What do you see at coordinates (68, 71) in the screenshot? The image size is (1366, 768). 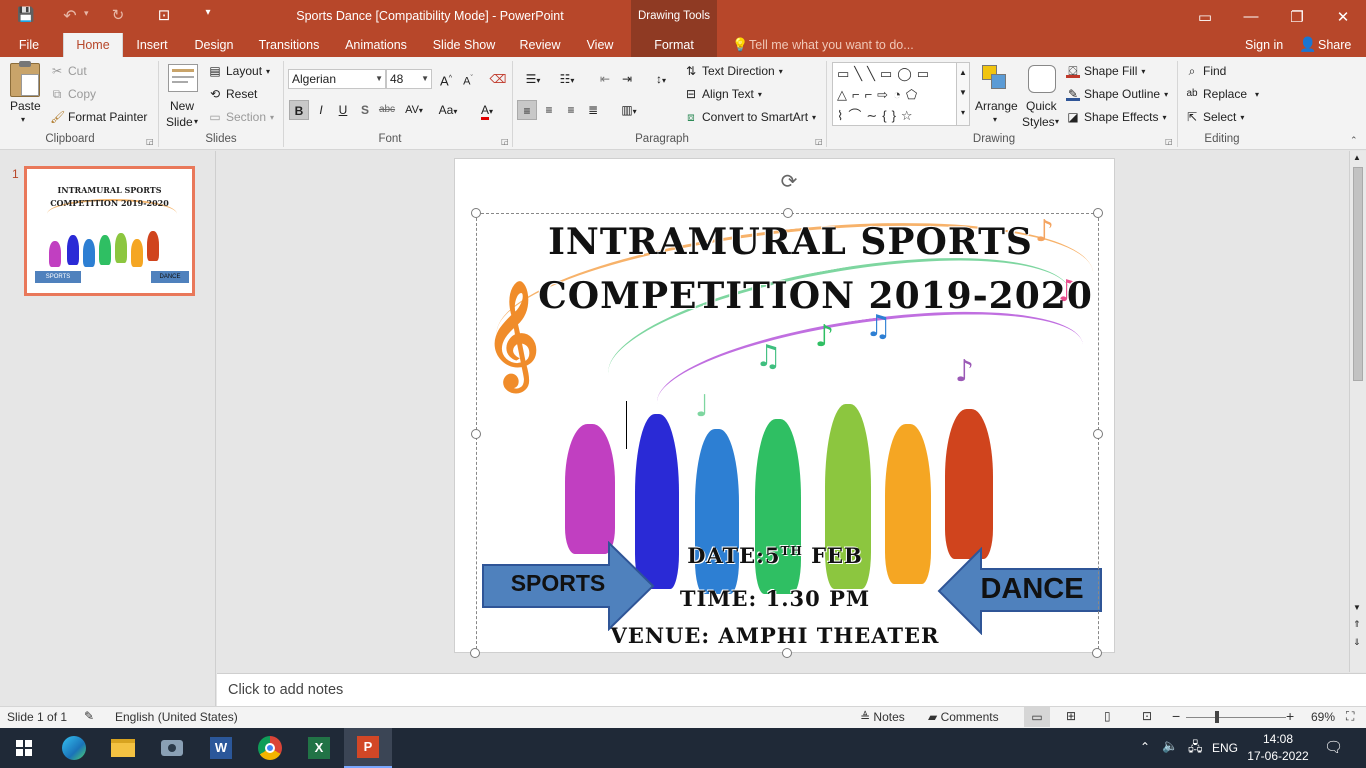 I see `cut-button: ✂ Cut` at bounding box center [68, 71].